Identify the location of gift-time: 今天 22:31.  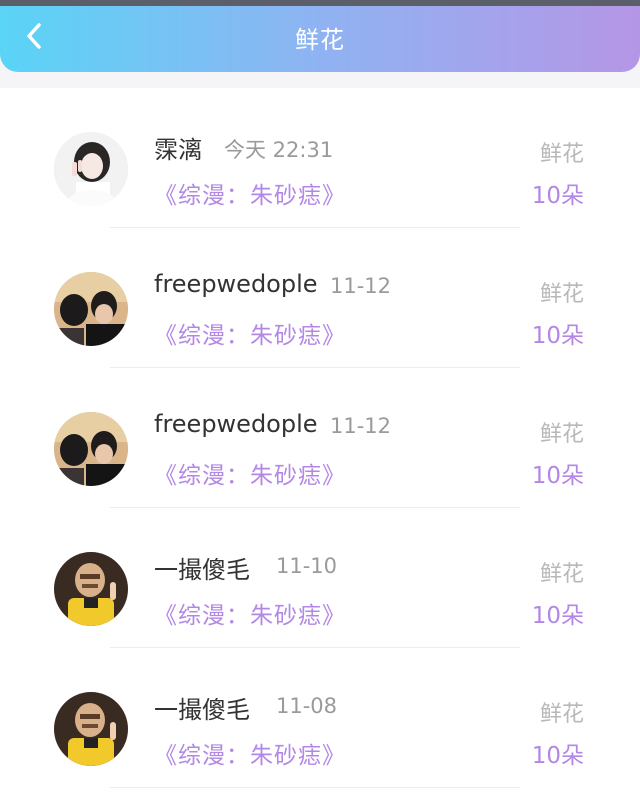
(279, 150).